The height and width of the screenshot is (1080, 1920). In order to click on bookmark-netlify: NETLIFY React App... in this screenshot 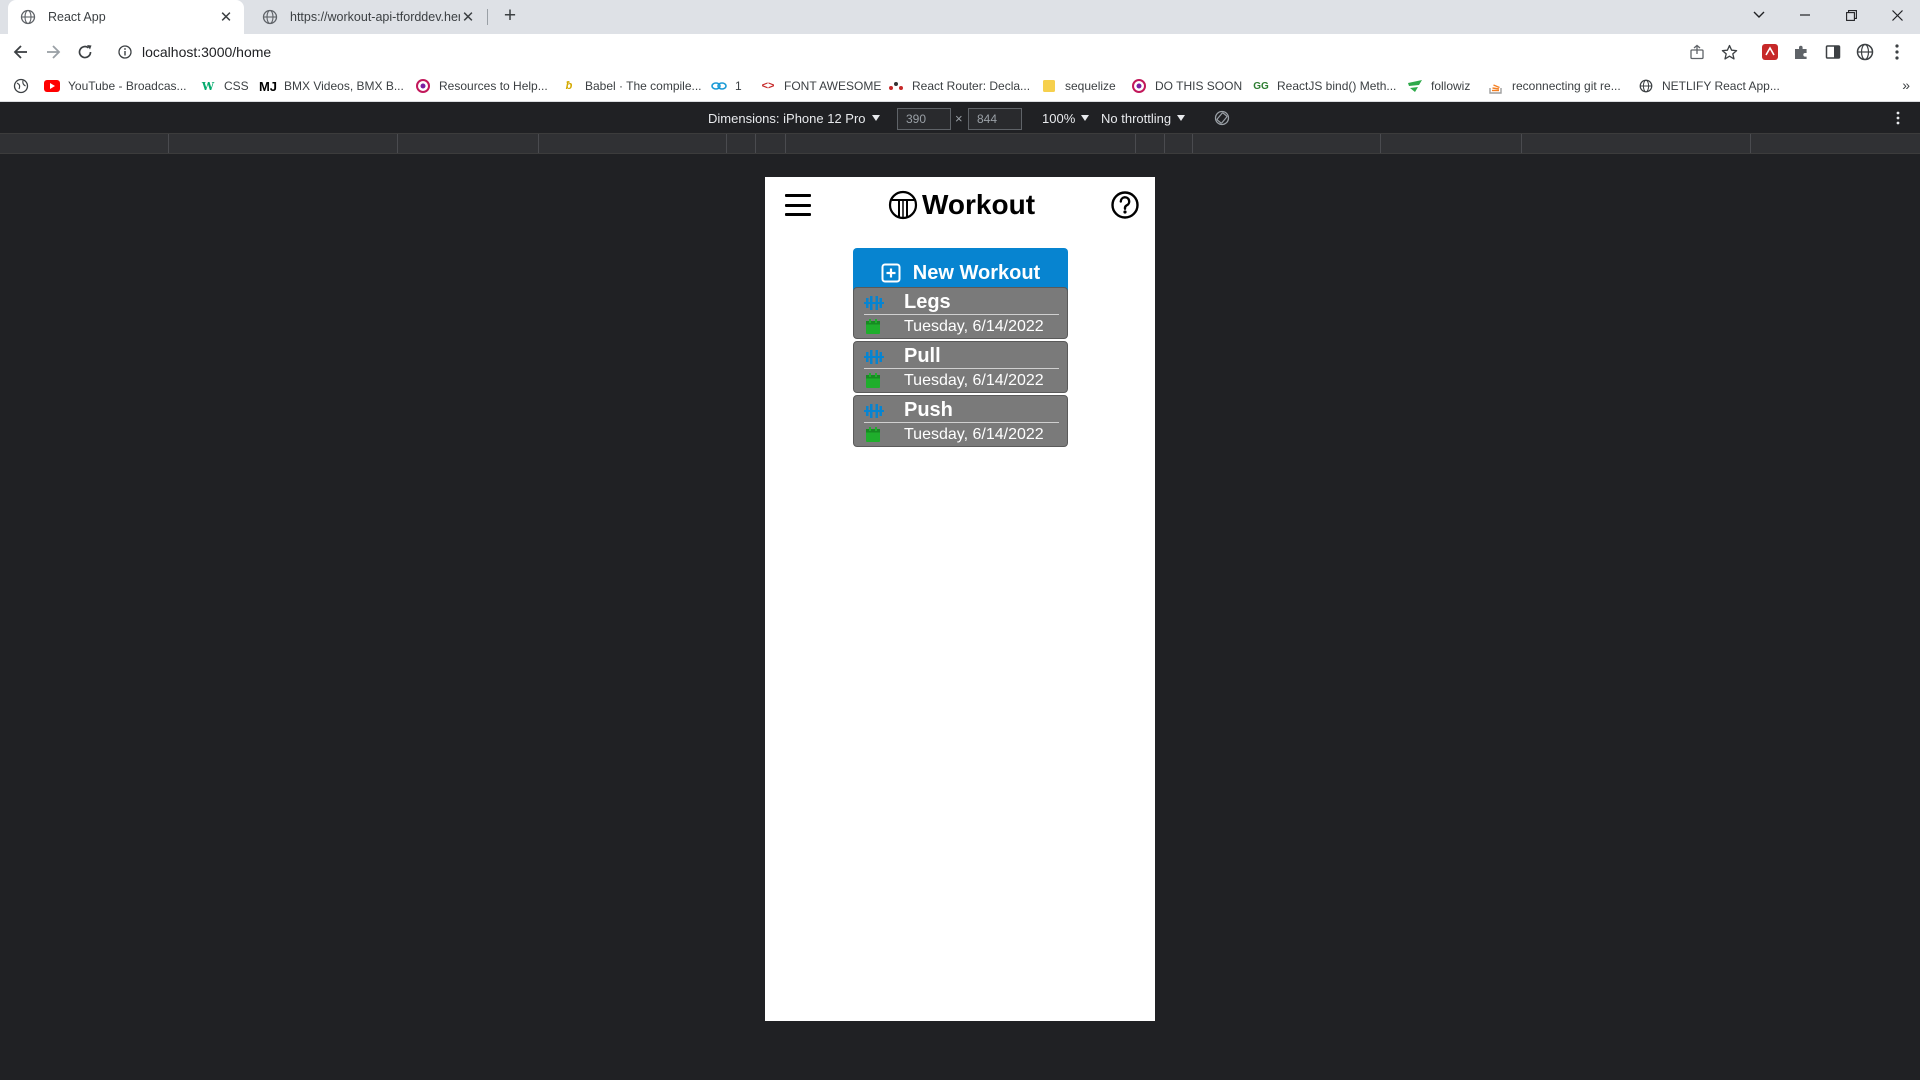, I will do `click(1709, 86)`.